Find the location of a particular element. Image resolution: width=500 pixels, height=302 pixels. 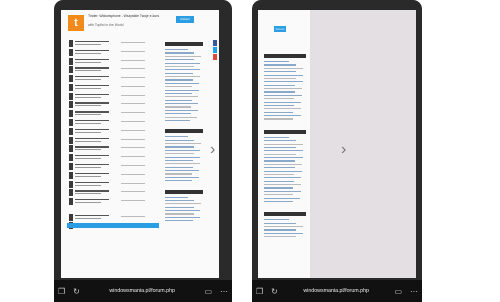

ad-install-button: Zobacz is located at coordinates (185, 19).